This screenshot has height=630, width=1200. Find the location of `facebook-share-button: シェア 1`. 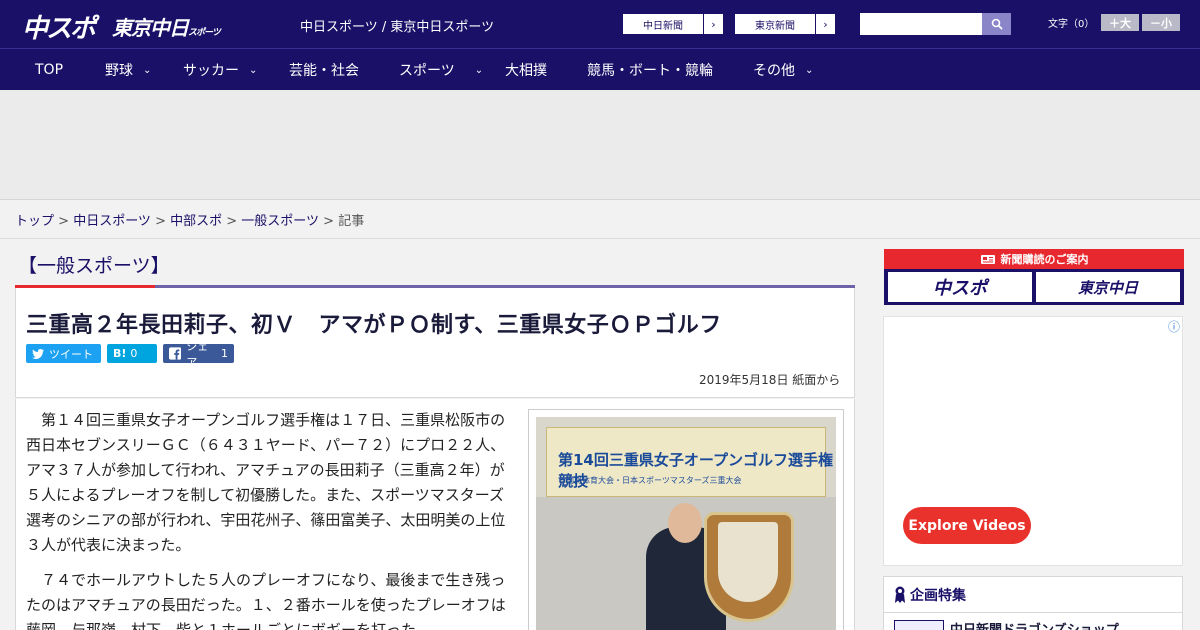

facebook-share-button: シェア 1 is located at coordinates (198, 354).